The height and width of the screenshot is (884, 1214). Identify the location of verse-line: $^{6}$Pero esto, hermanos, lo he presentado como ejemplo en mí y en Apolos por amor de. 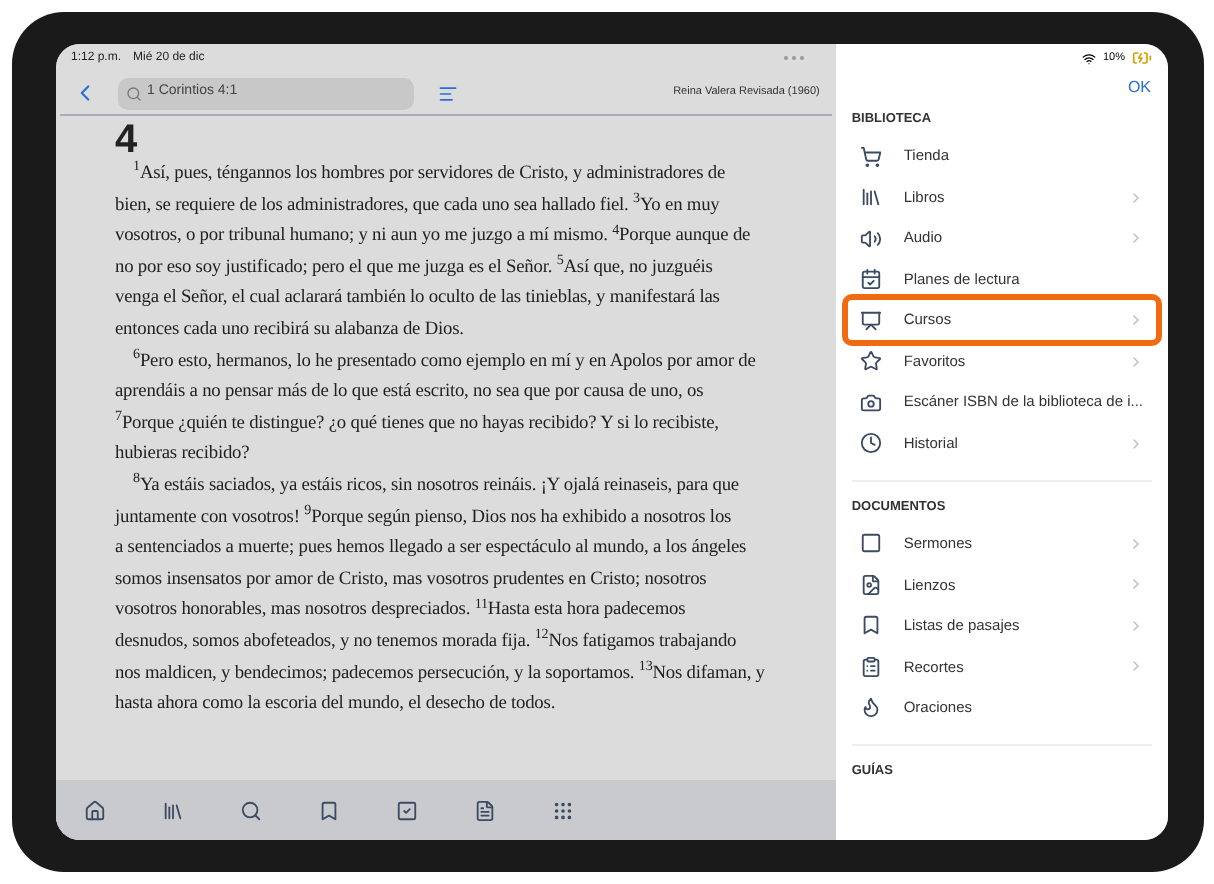
(444, 361).